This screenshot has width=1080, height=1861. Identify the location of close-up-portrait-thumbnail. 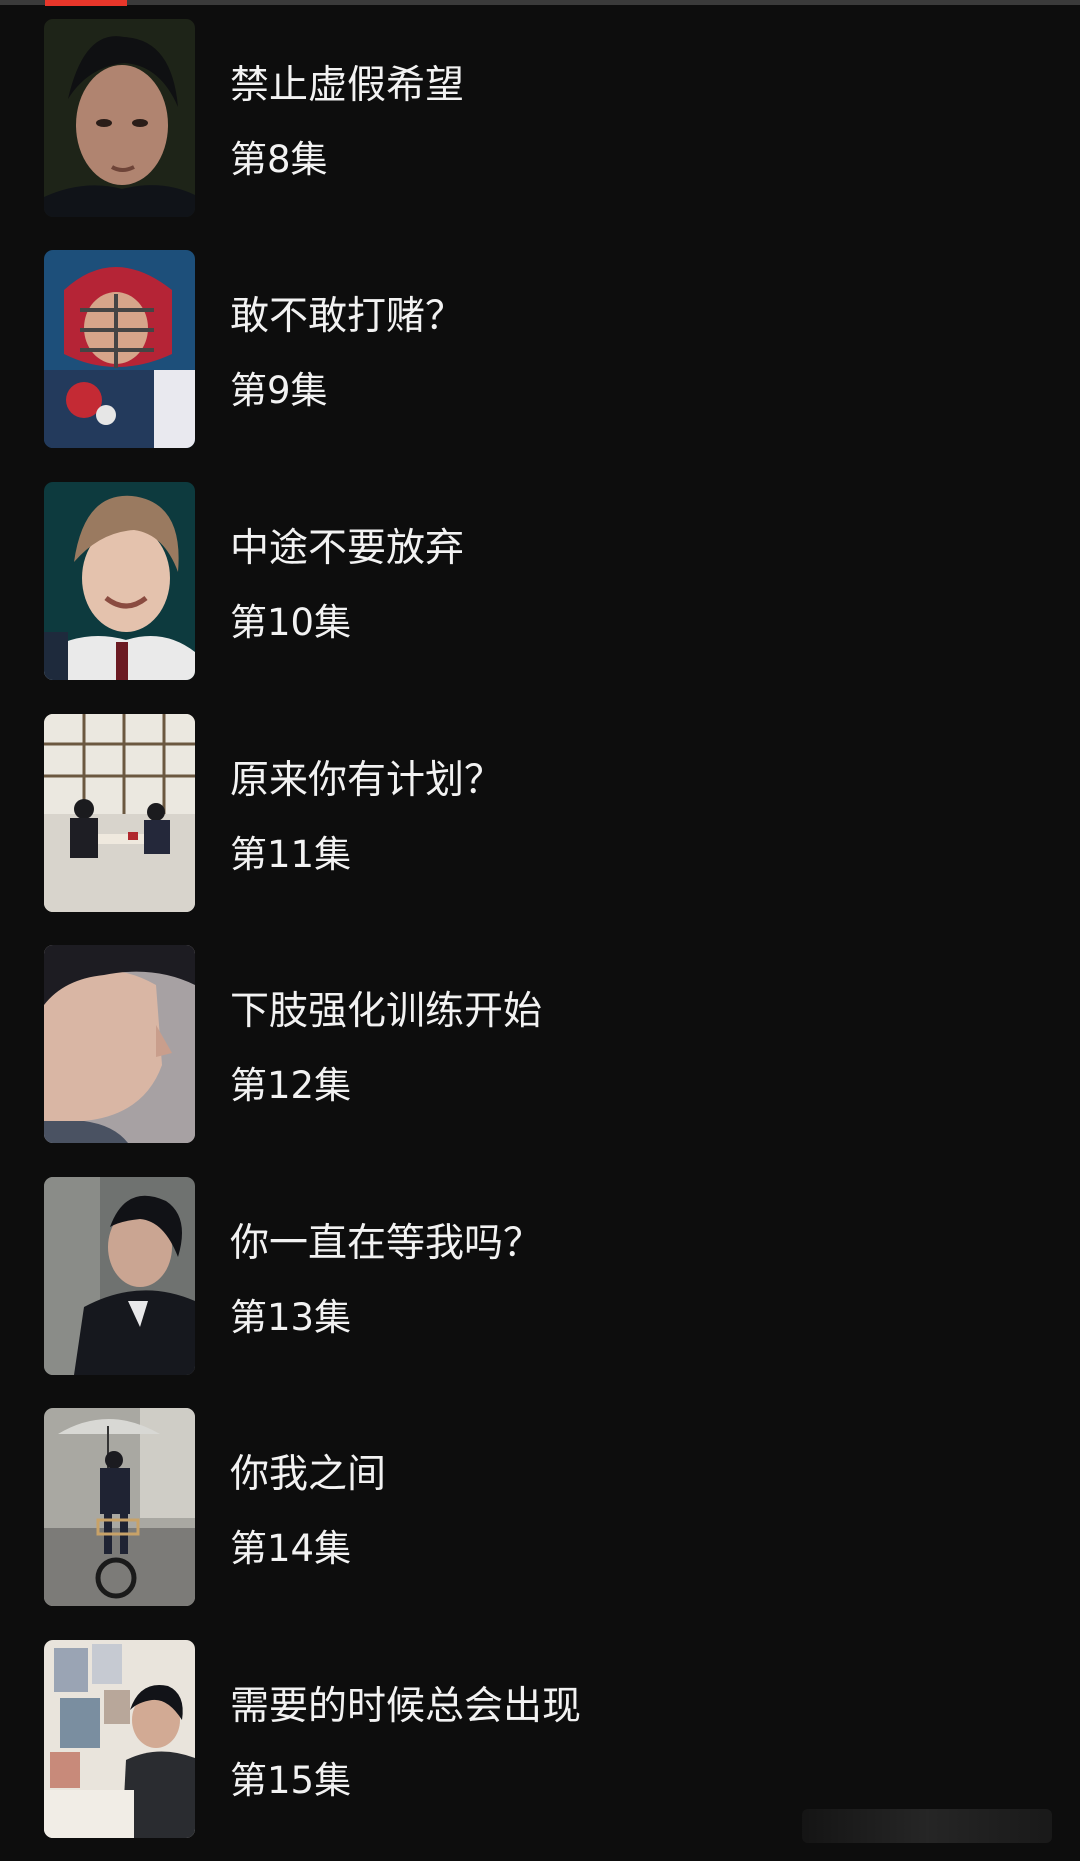
(119, 118).